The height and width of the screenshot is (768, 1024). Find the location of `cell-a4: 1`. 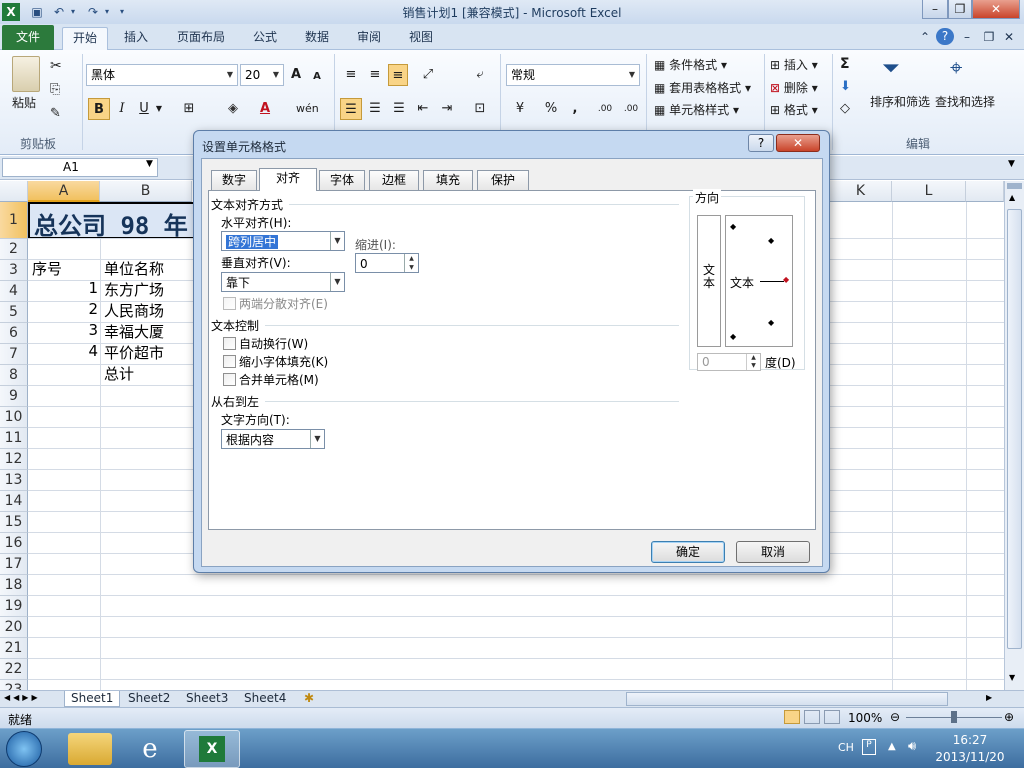

cell-a4: 1 is located at coordinates (64, 288).